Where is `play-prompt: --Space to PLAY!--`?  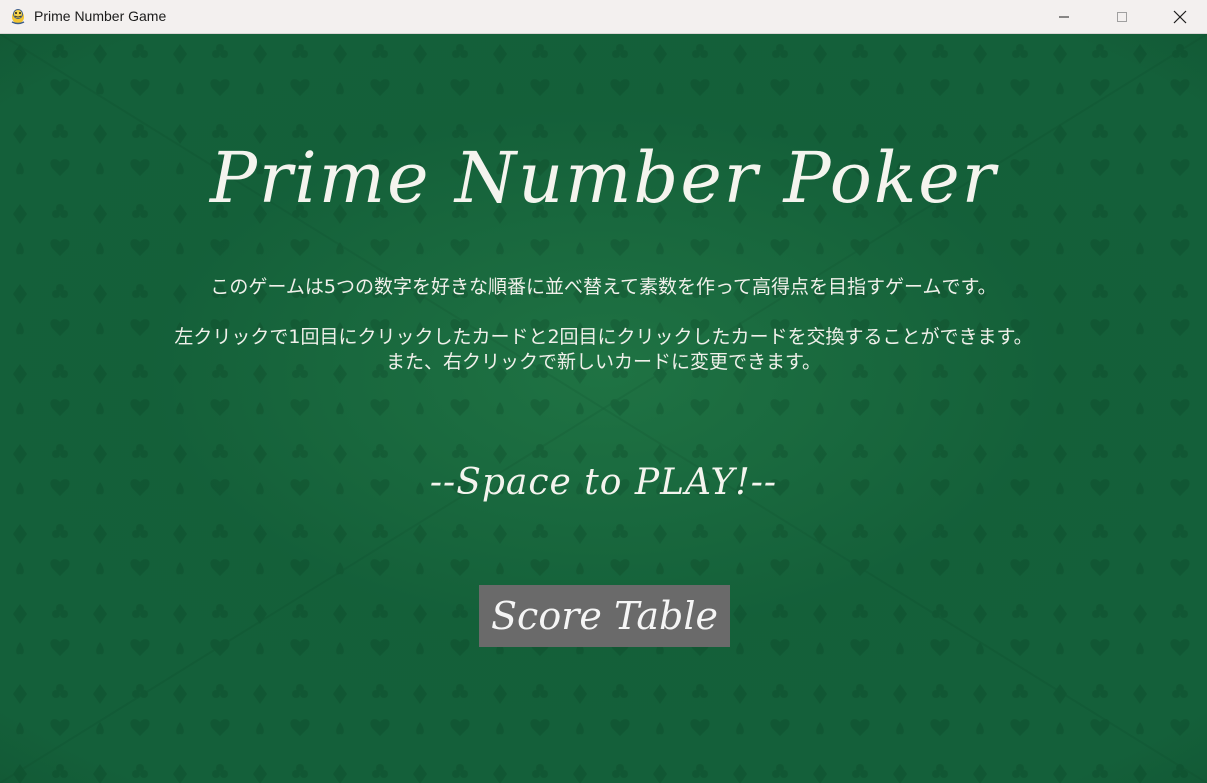
play-prompt: --Space to PLAY!-- is located at coordinates (603, 482).